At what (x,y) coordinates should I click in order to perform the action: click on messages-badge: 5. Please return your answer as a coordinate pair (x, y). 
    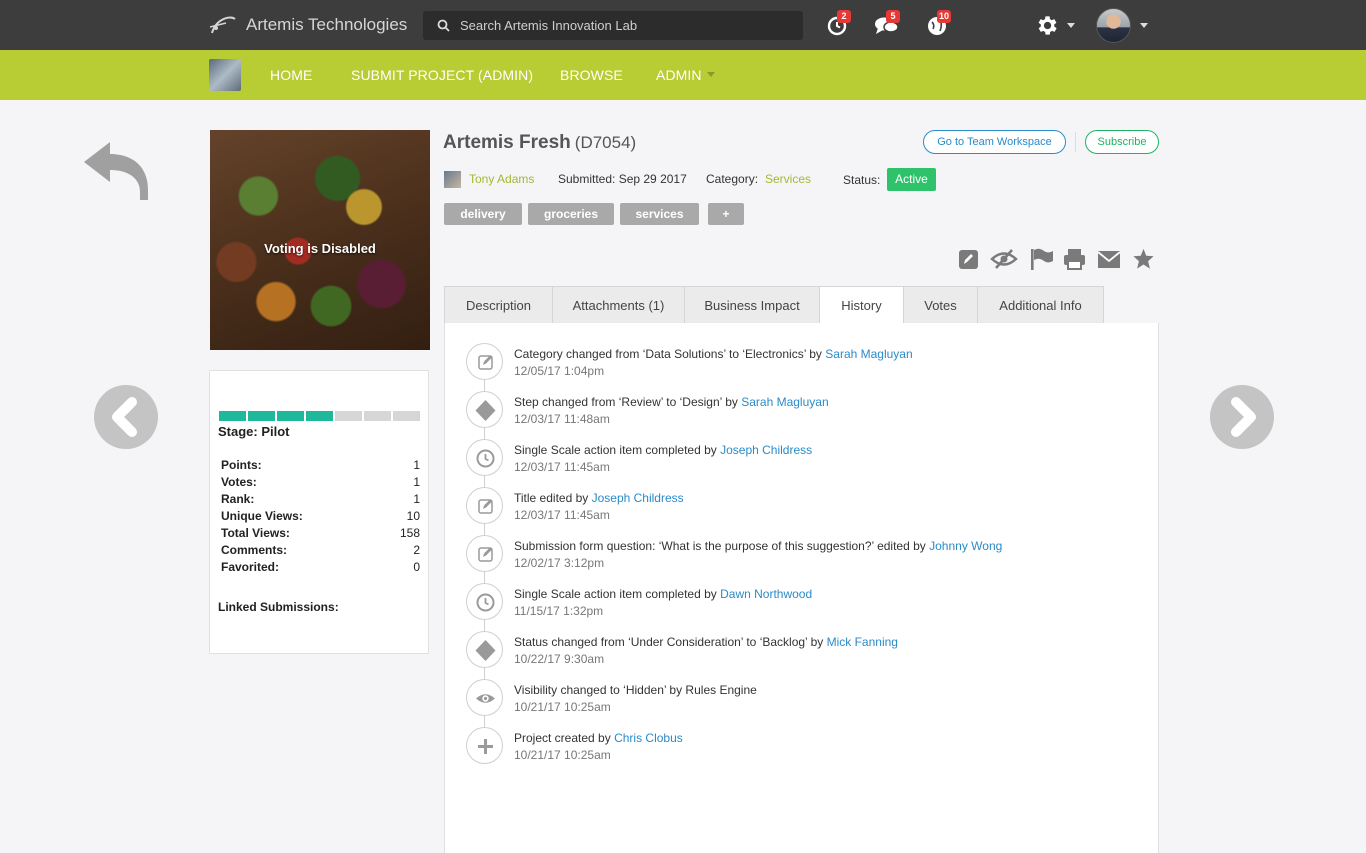
    Looking at the image, I should click on (893, 16).